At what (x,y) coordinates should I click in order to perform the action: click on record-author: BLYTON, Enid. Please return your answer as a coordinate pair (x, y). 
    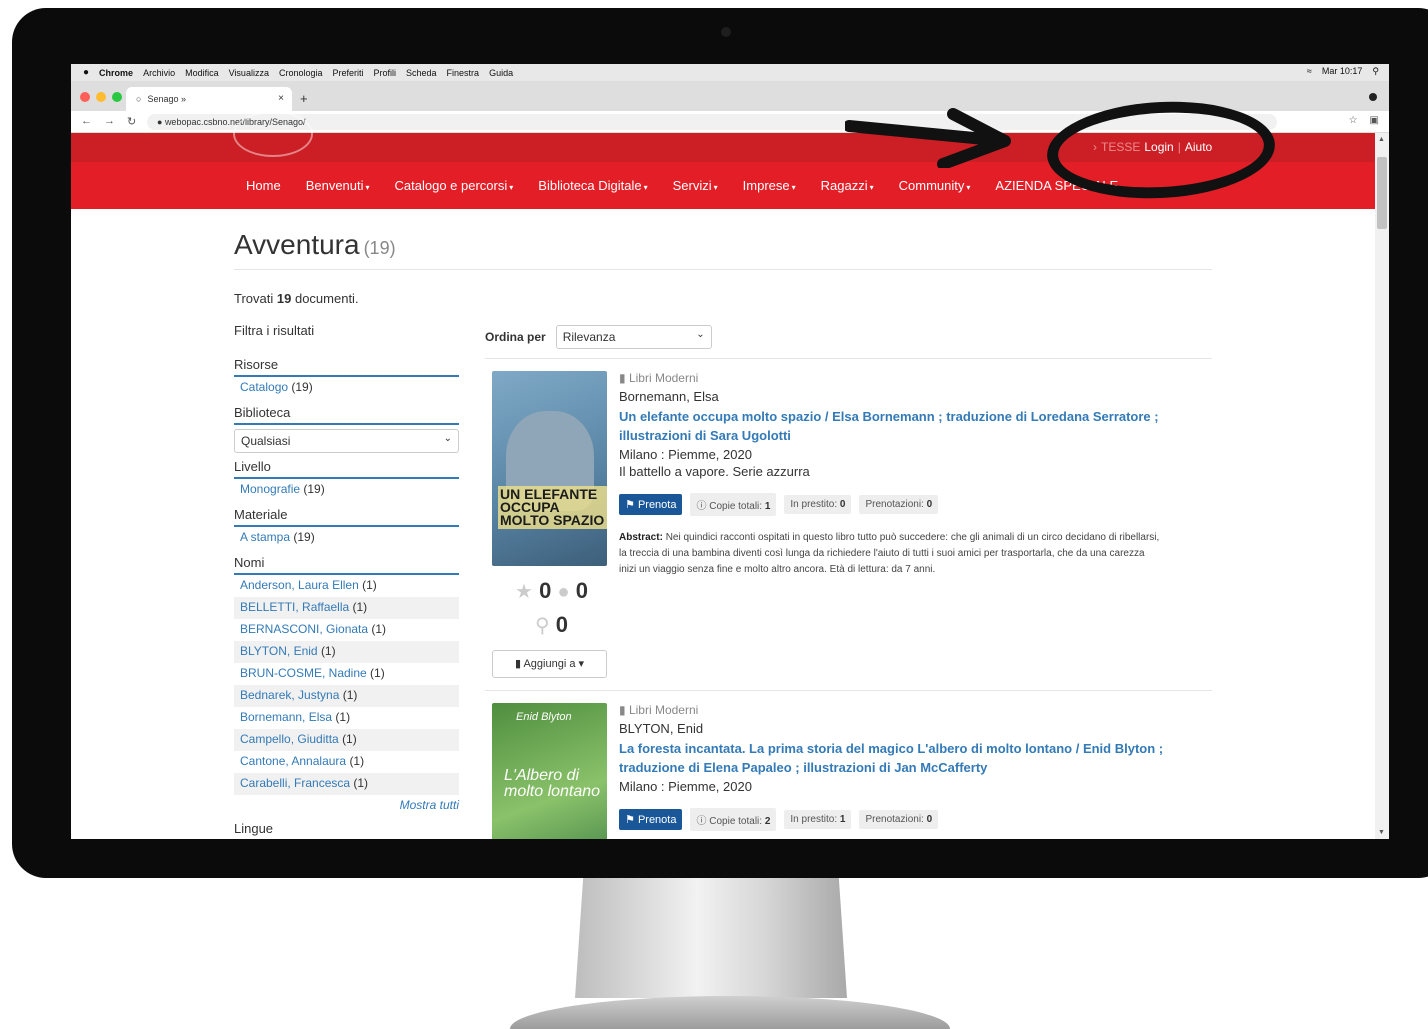
    Looking at the image, I should click on (661, 728).